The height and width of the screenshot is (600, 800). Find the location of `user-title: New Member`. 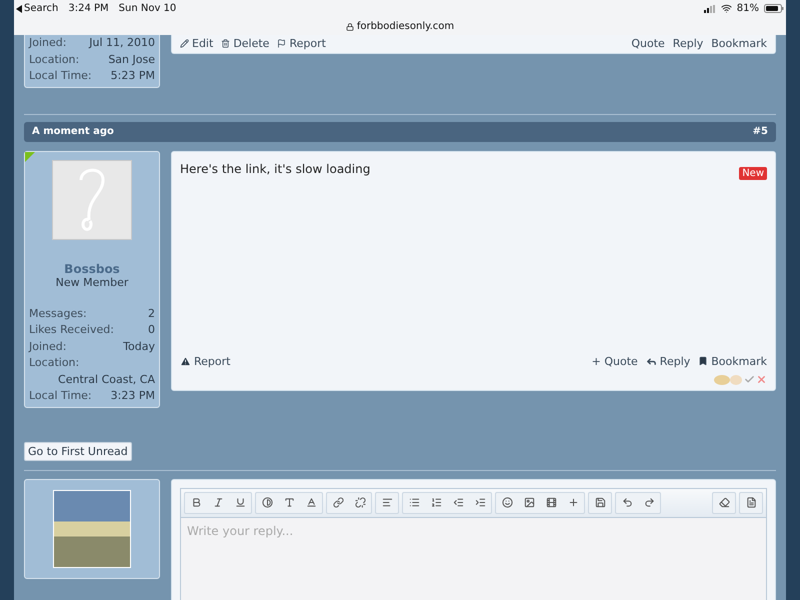

user-title: New Member is located at coordinates (92, 282).